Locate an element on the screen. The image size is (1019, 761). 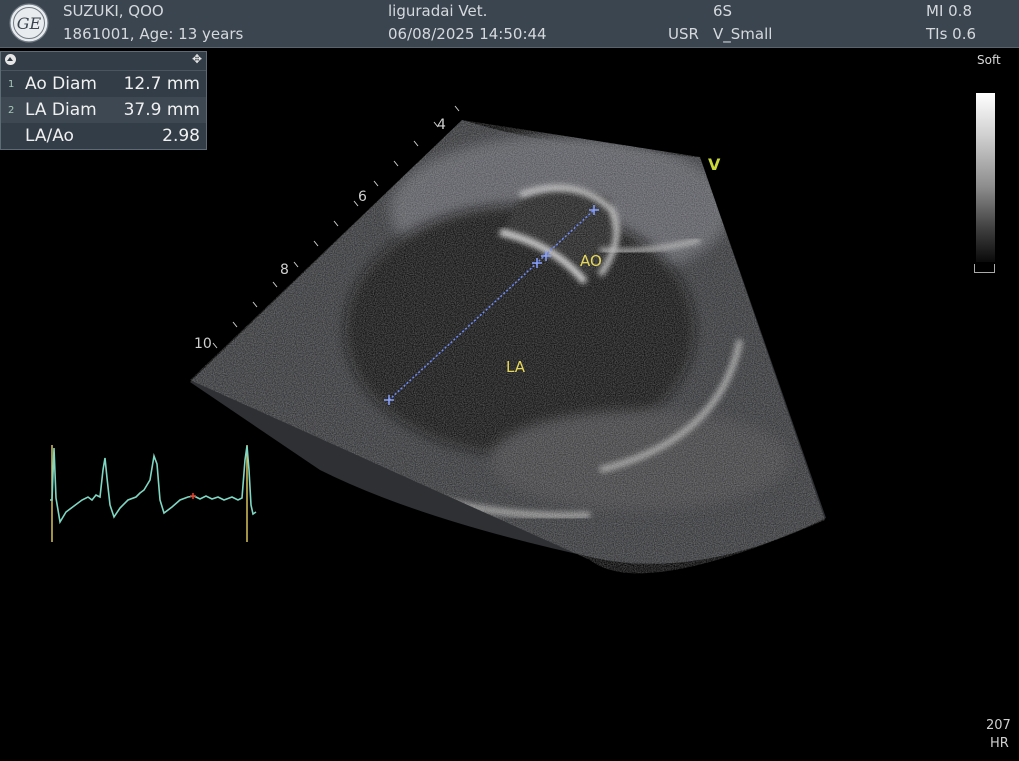
measurement-row-ao-diam: 1 Ao Diam 12.7 mm is located at coordinates (103, 84).